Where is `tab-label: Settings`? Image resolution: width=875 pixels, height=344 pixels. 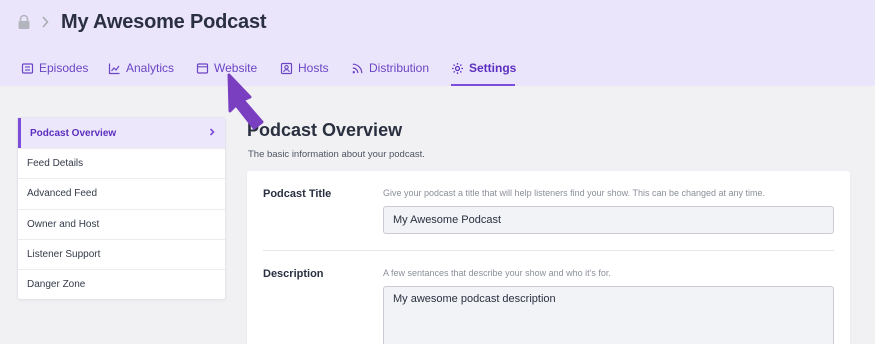 tab-label: Settings is located at coordinates (493, 68).